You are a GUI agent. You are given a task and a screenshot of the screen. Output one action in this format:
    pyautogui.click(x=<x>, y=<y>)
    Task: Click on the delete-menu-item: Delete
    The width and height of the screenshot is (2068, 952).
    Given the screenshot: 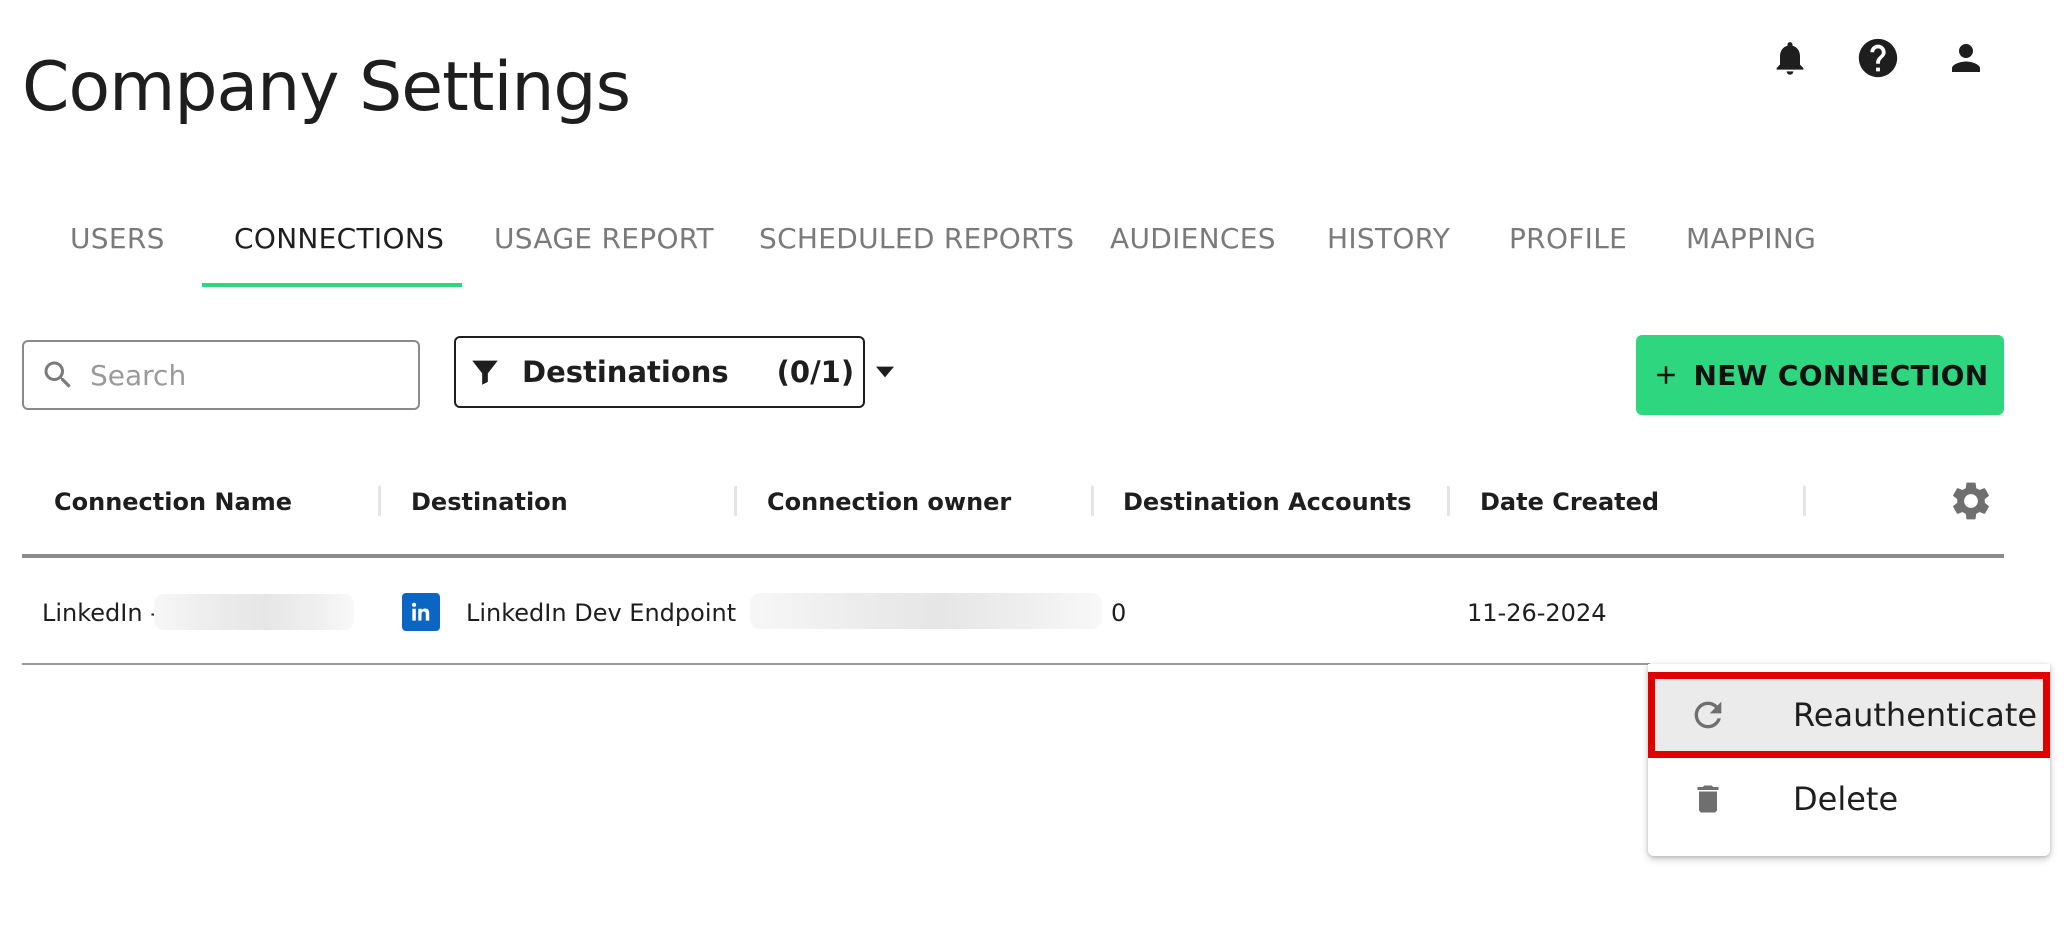 What is the action you would take?
    pyautogui.click(x=1849, y=799)
    